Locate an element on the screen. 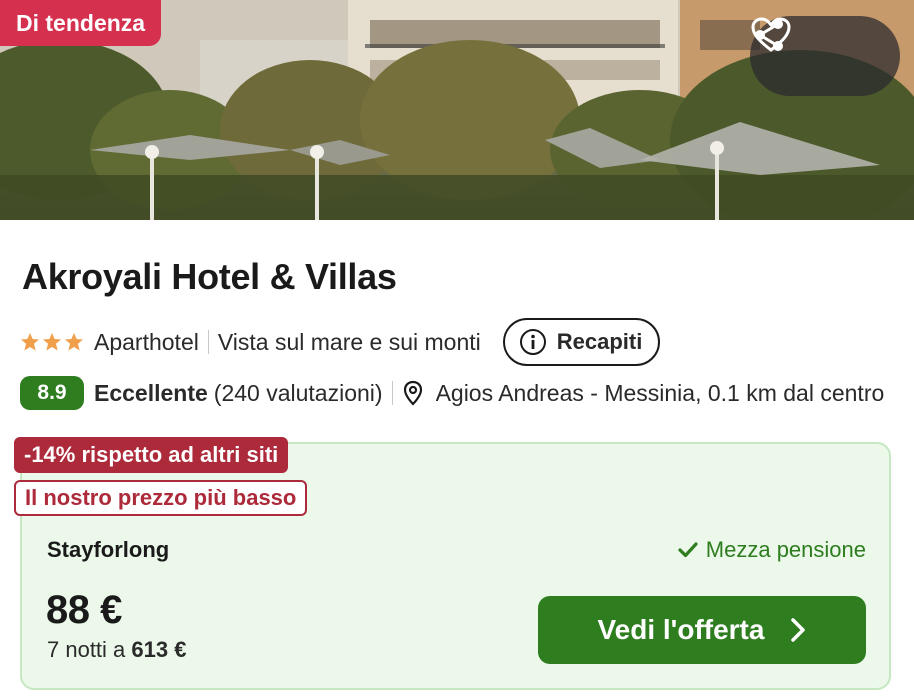 The width and height of the screenshot is (914, 700). location-pin-icon is located at coordinates (412, 393).